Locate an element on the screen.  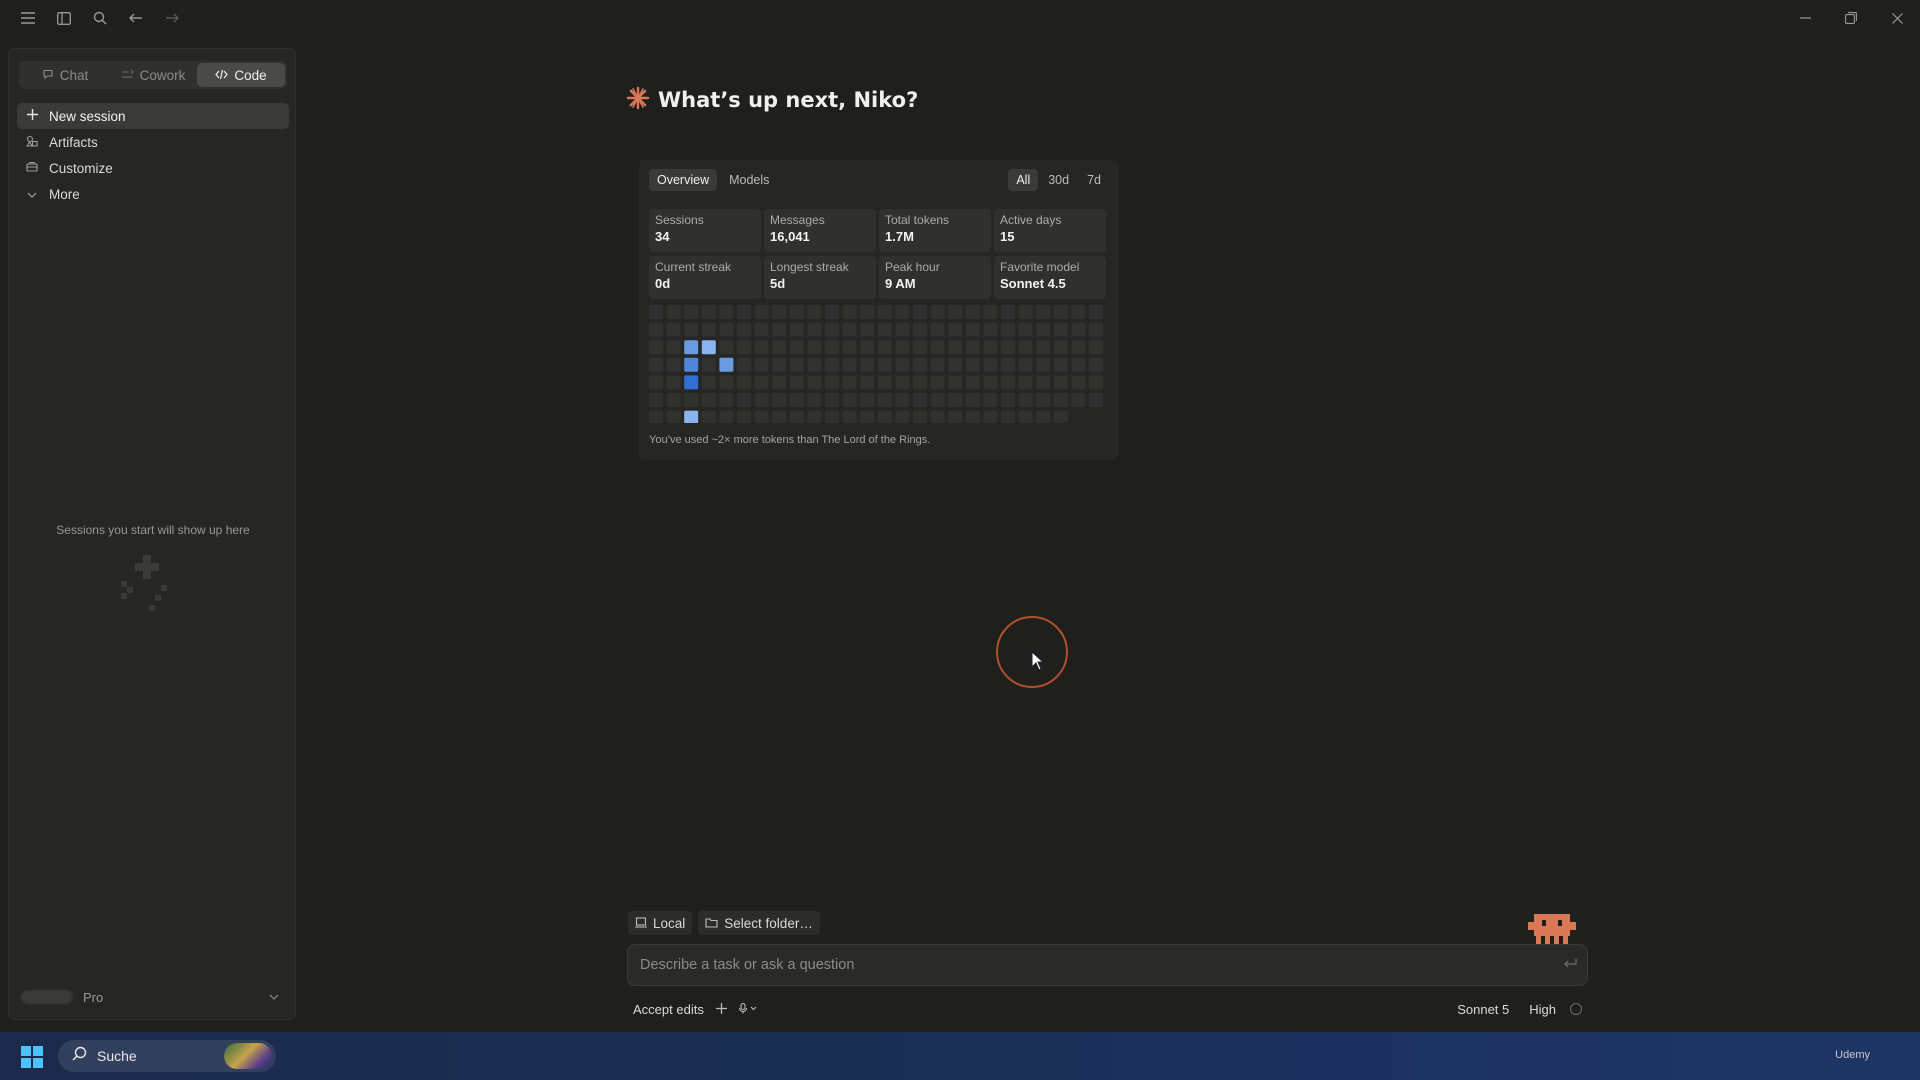
account-menu: Pro is located at coordinates (153, 997).